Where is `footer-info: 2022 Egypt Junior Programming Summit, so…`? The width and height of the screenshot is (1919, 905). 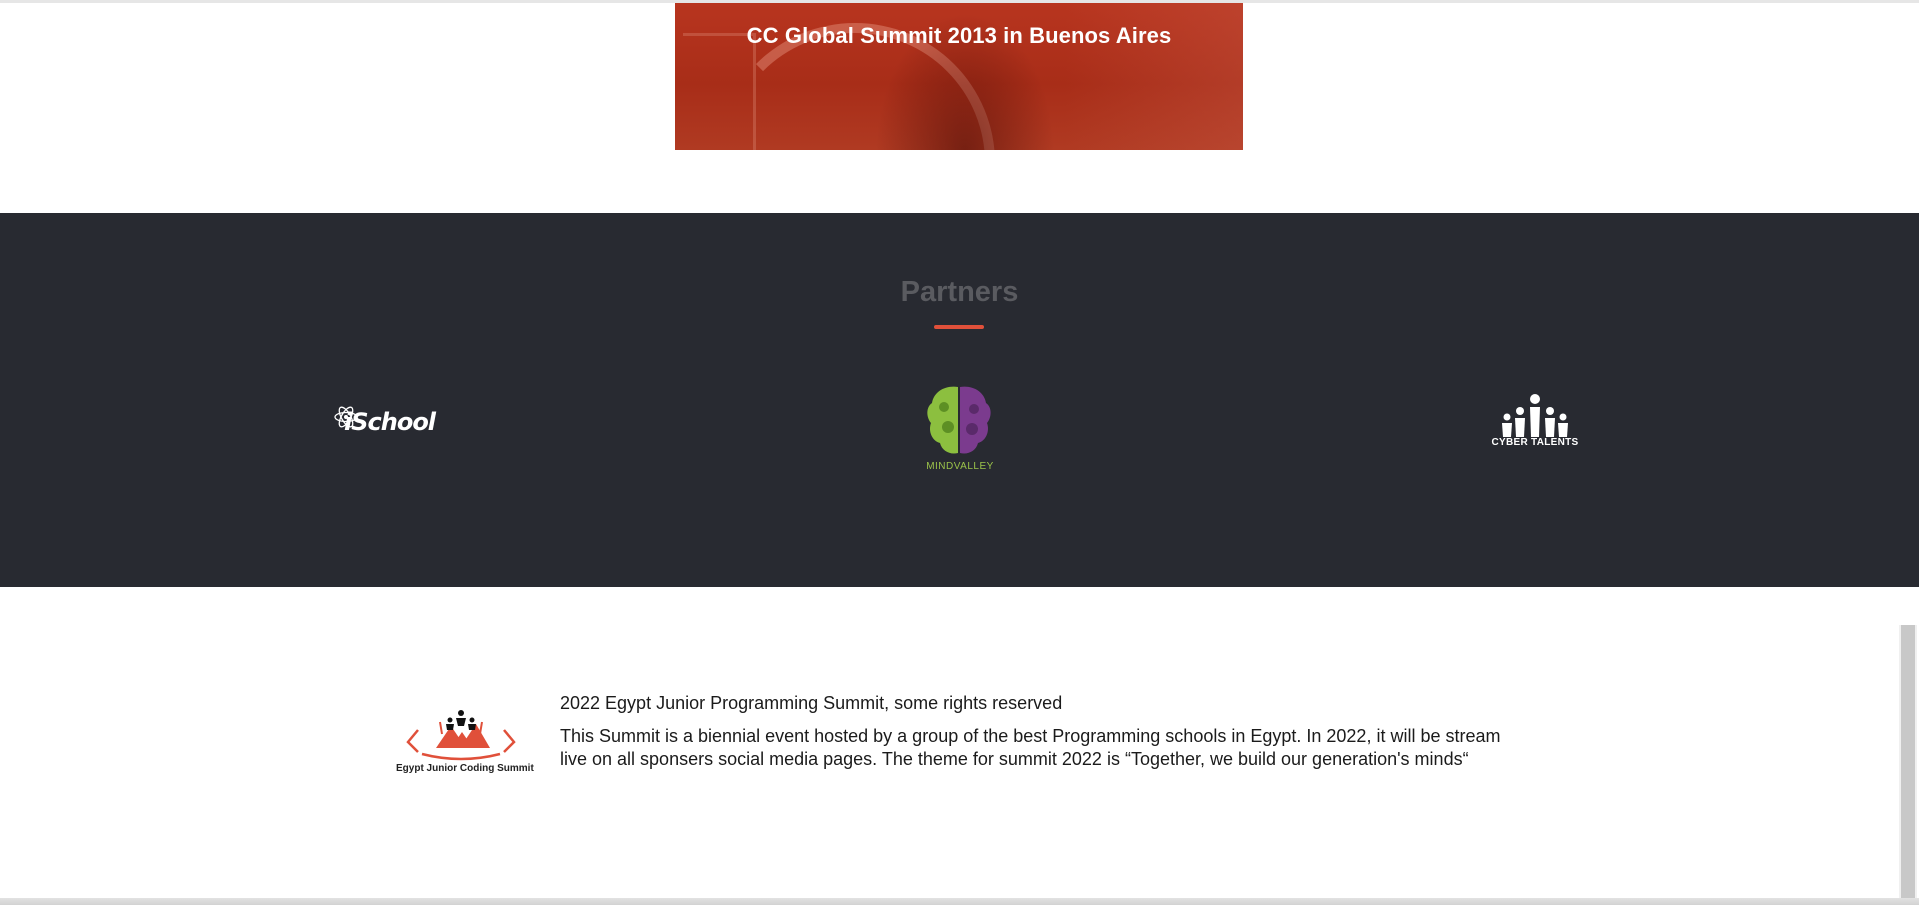
footer-info: 2022 Egypt Junior Programming Summit, so… is located at coordinates (1040, 731).